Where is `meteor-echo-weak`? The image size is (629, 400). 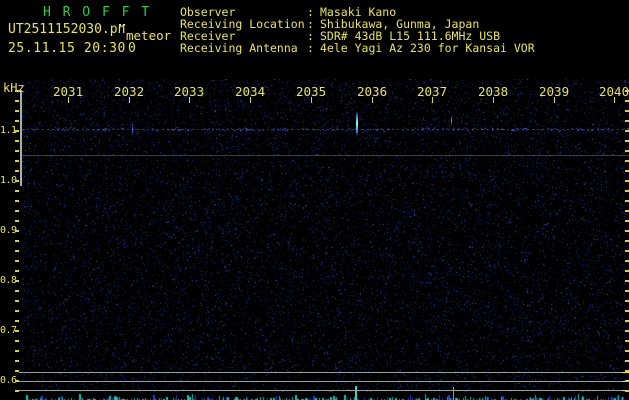 meteor-echo-weak is located at coordinates (132, 129).